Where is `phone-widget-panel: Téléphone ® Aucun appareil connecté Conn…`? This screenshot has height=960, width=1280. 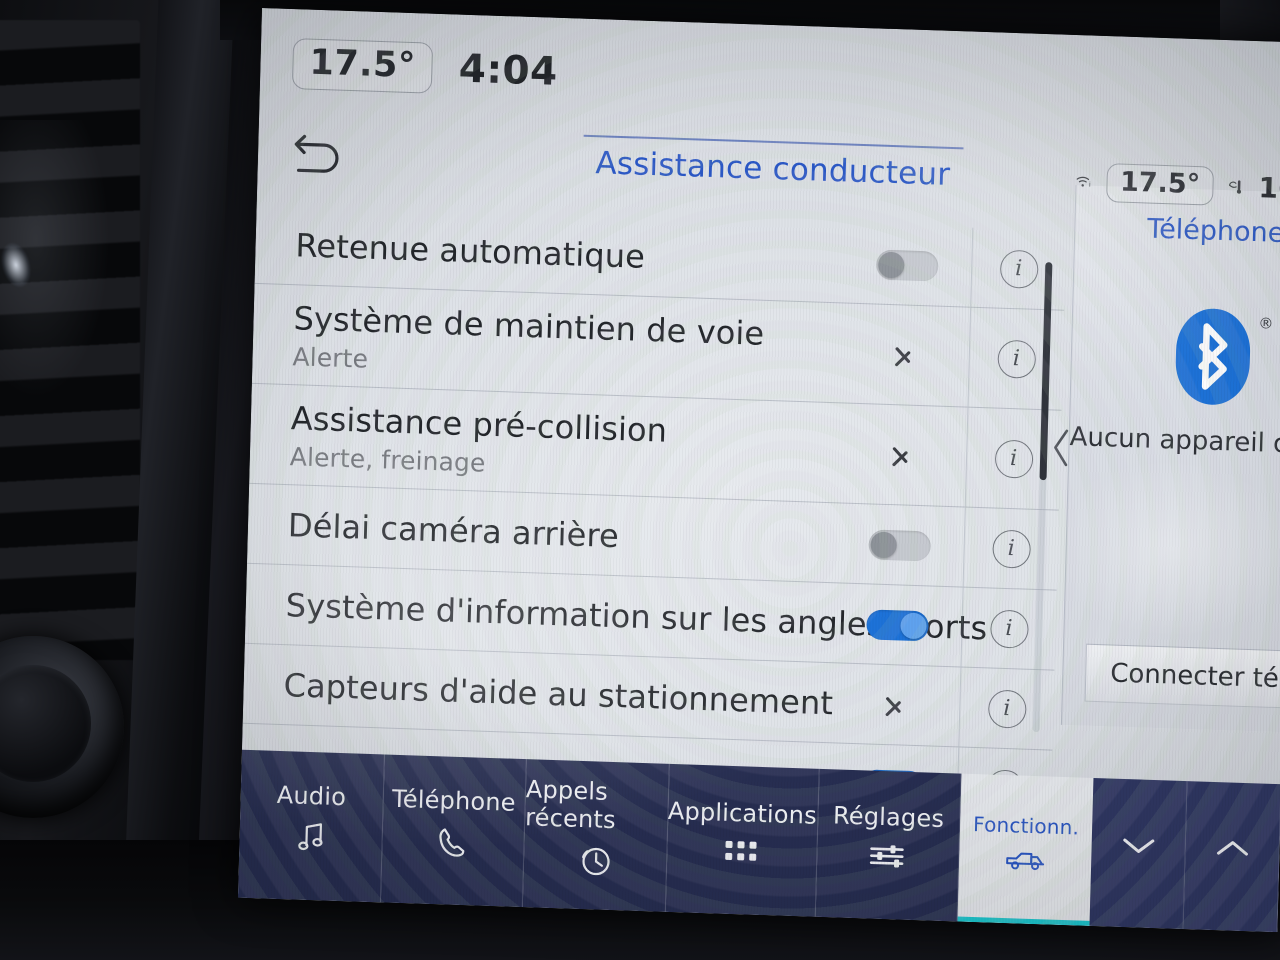
phone-widget-panel: Téléphone ® Aucun appareil connecté Conn… is located at coordinates (1170, 460).